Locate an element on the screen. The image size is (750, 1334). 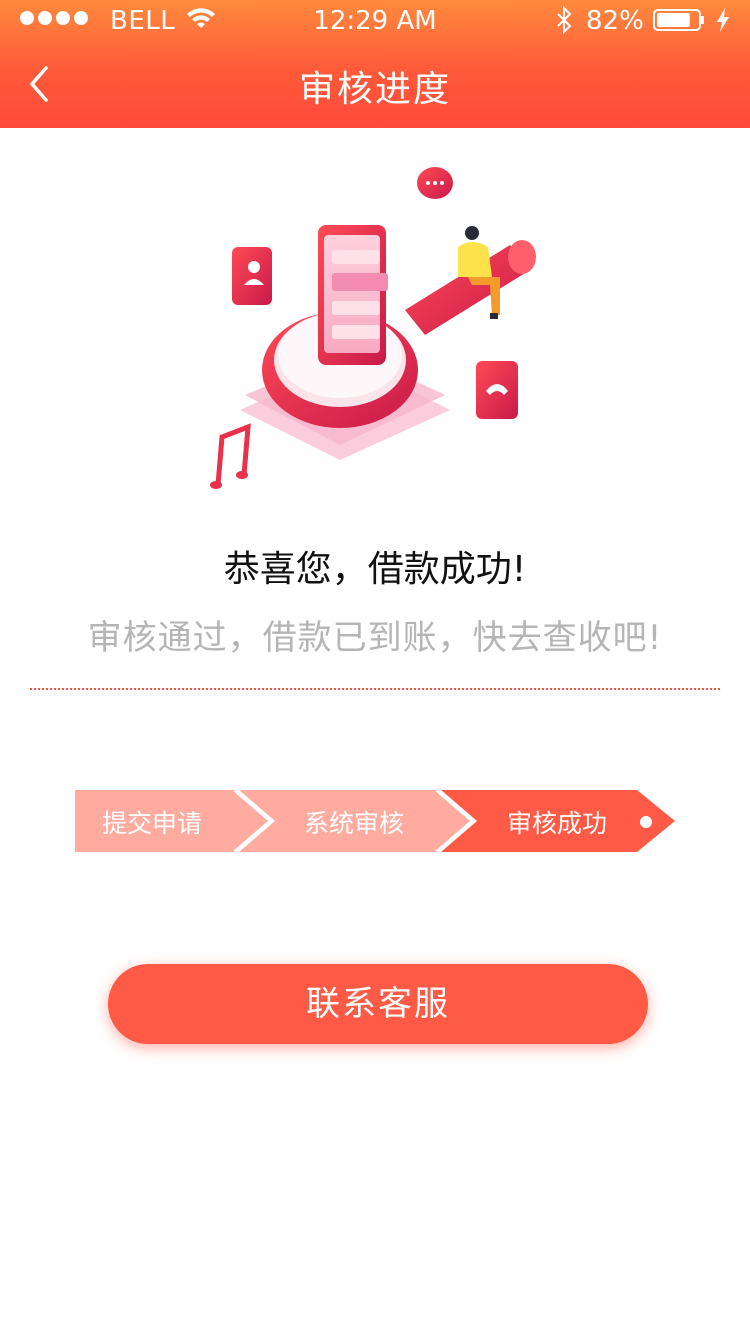
battery-percent: 82% is located at coordinates (615, 21).